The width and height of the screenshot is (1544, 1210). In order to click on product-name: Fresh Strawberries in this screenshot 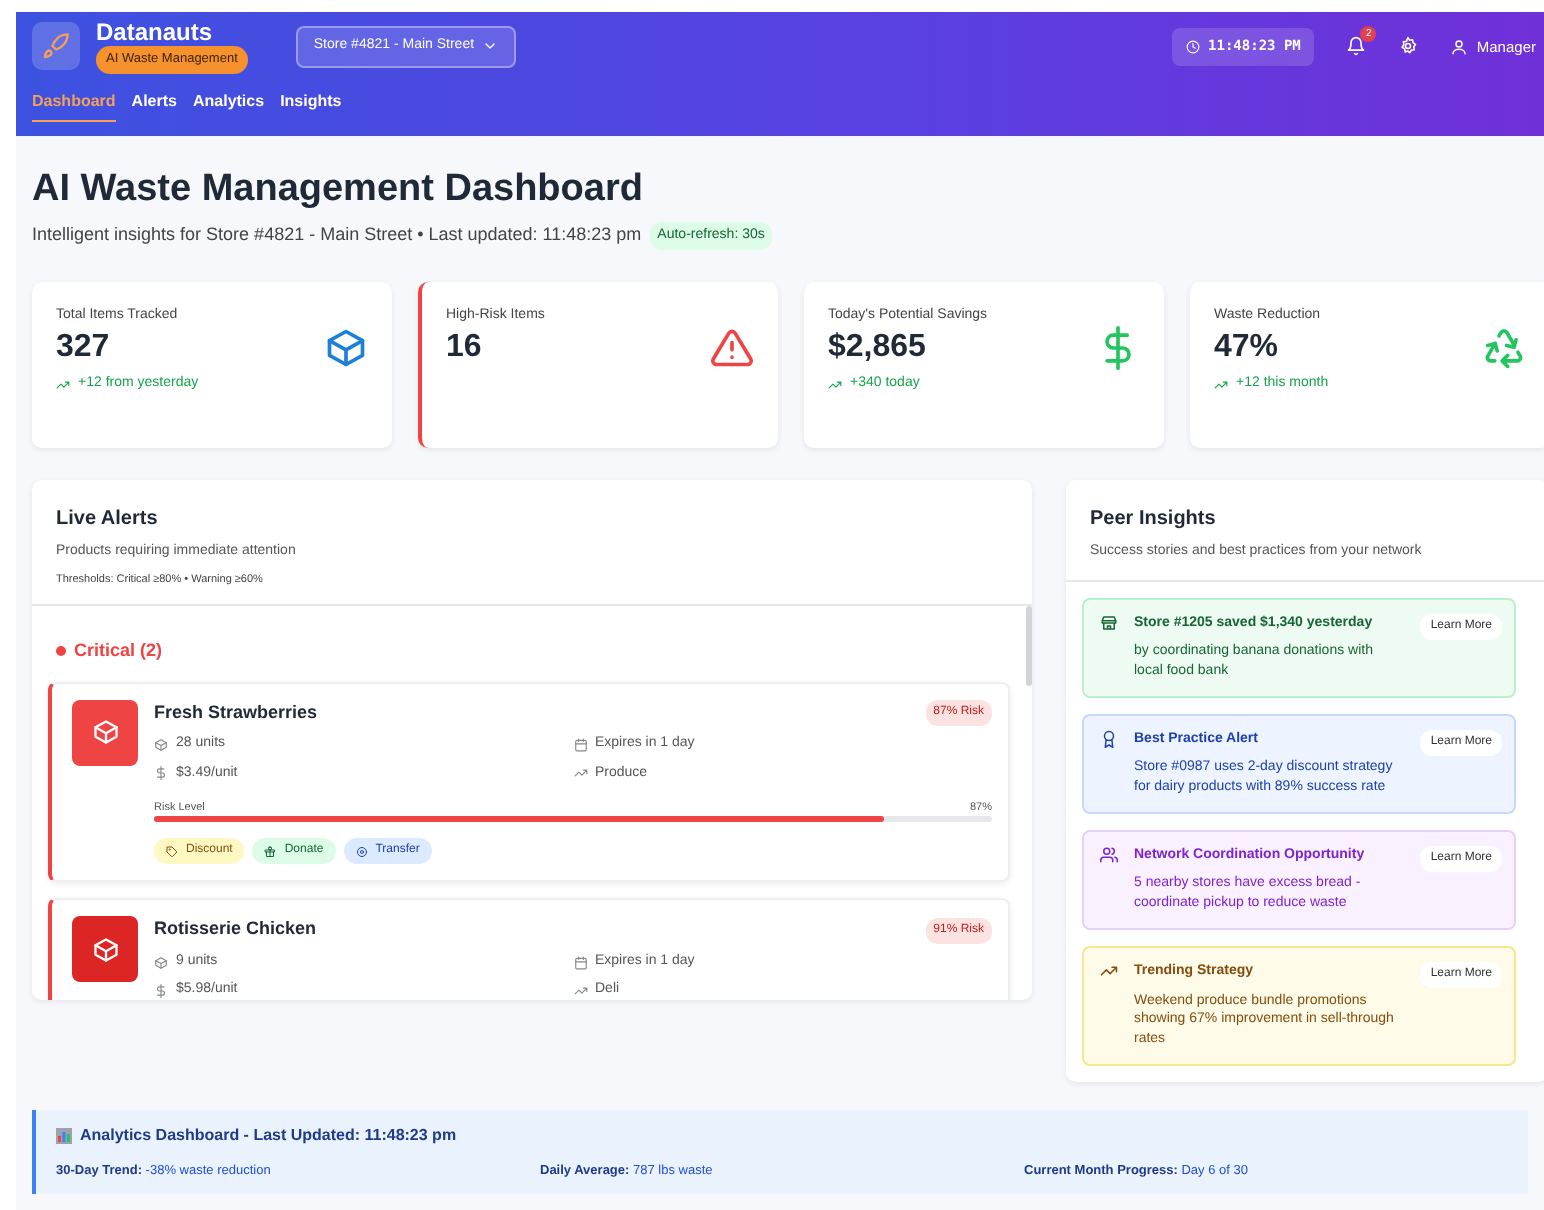, I will do `click(236, 712)`.